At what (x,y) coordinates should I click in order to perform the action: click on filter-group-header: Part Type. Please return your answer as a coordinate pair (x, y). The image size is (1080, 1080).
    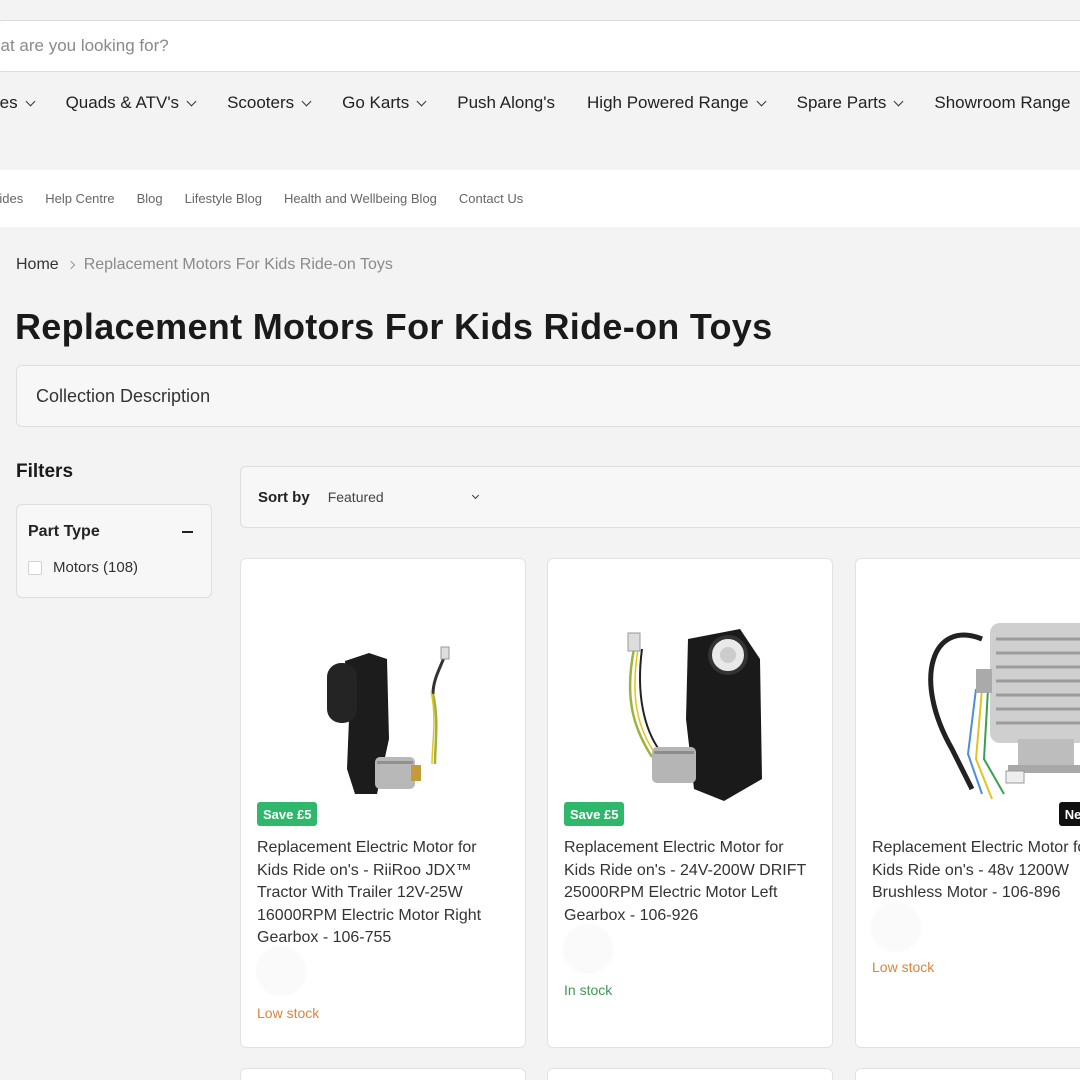
    Looking at the image, I should click on (110, 532).